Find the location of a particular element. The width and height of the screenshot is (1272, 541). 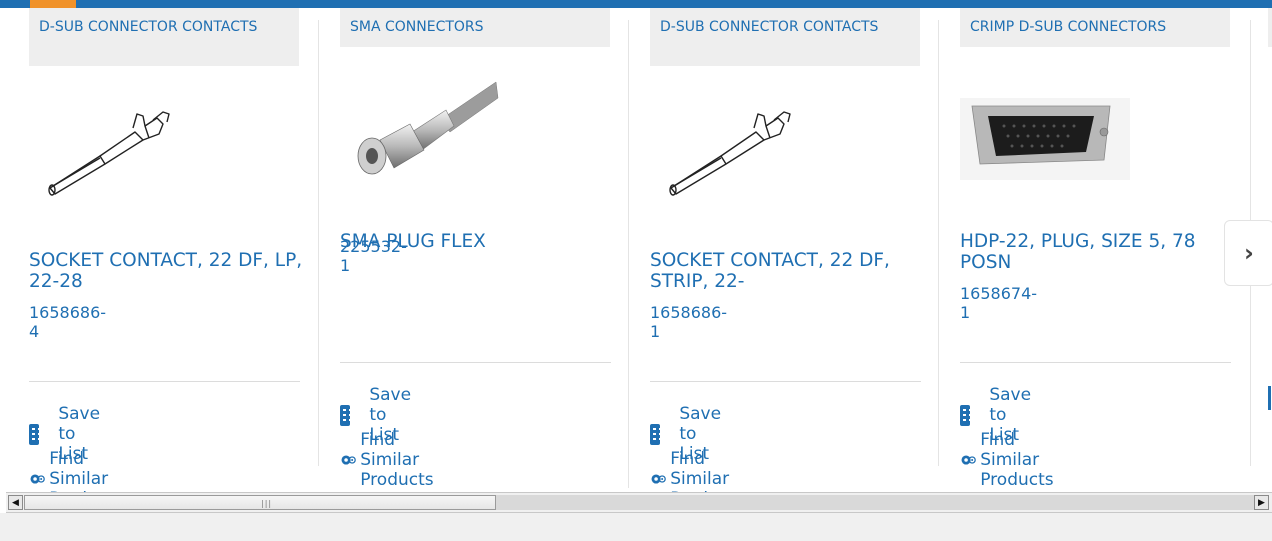

scrollbar-track is located at coordinates (876, 502).